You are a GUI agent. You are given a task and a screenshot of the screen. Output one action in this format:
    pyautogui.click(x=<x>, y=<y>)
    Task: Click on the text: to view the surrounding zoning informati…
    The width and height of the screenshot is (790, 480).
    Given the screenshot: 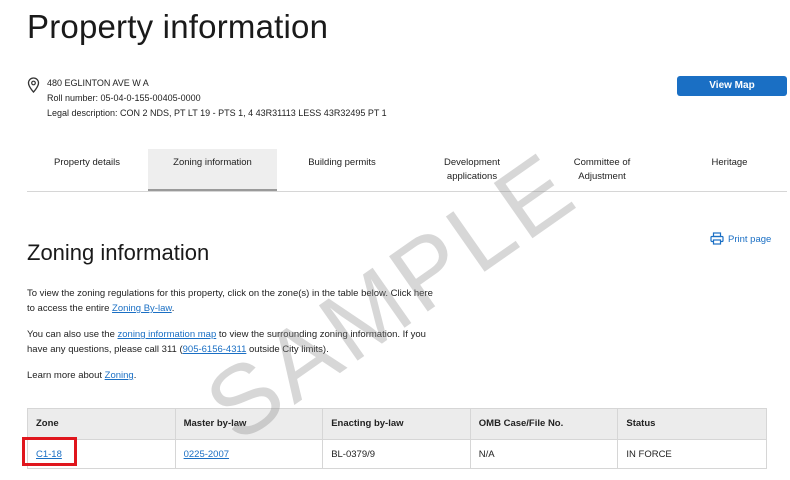 What is the action you would take?
    pyautogui.click(x=321, y=334)
    